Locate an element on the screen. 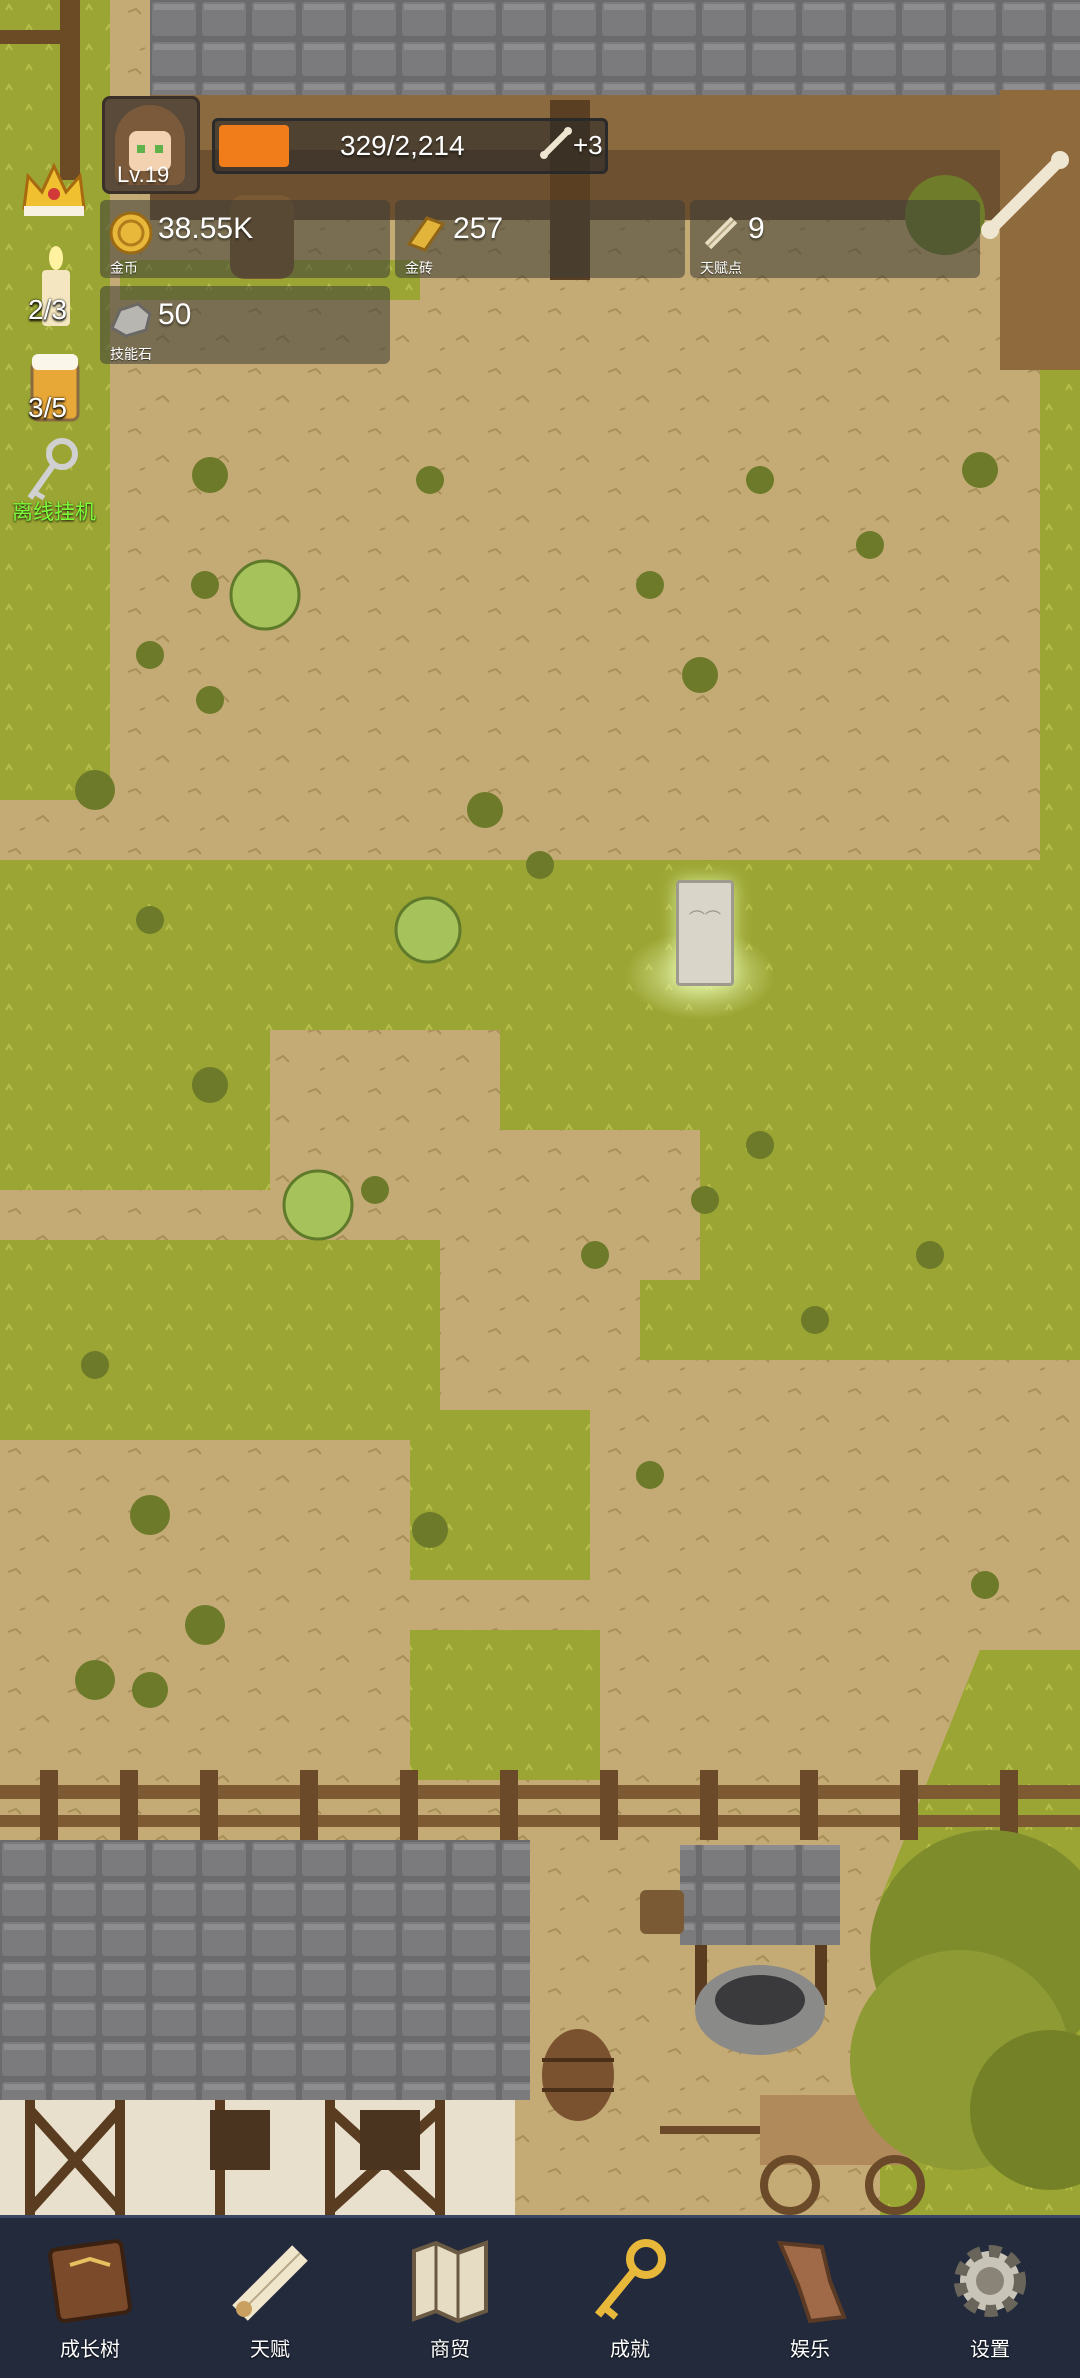  nav-trade: 商贸 is located at coordinates (450, 2298).